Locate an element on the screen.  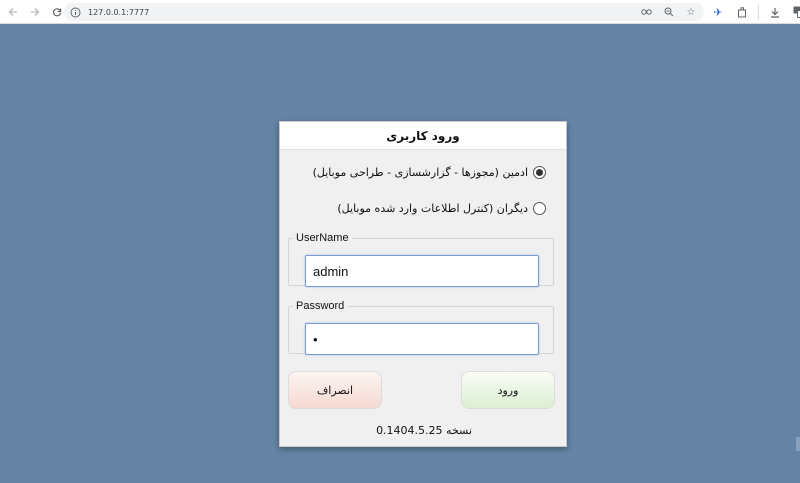
radio-button-unselected is located at coordinates (539, 208).